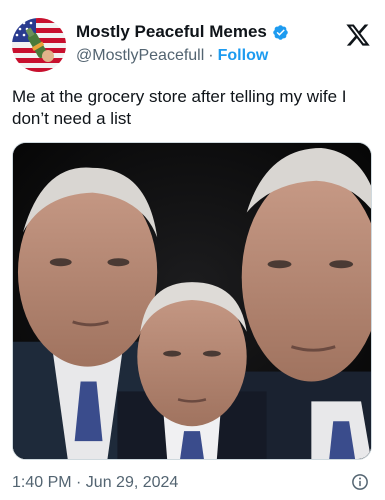 This screenshot has height=500, width=385. I want to click on avatar, so click(39, 45).